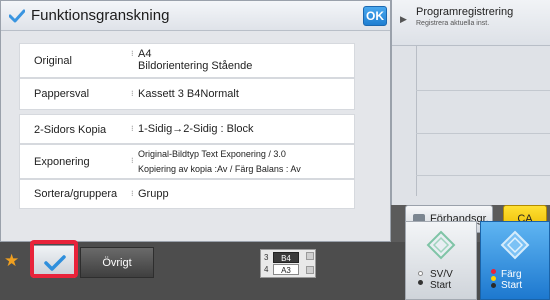 The height and width of the screenshot is (300, 550). What do you see at coordinates (375, 16) in the screenshot?
I see `ok-button: OK` at bounding box center [375, 16].